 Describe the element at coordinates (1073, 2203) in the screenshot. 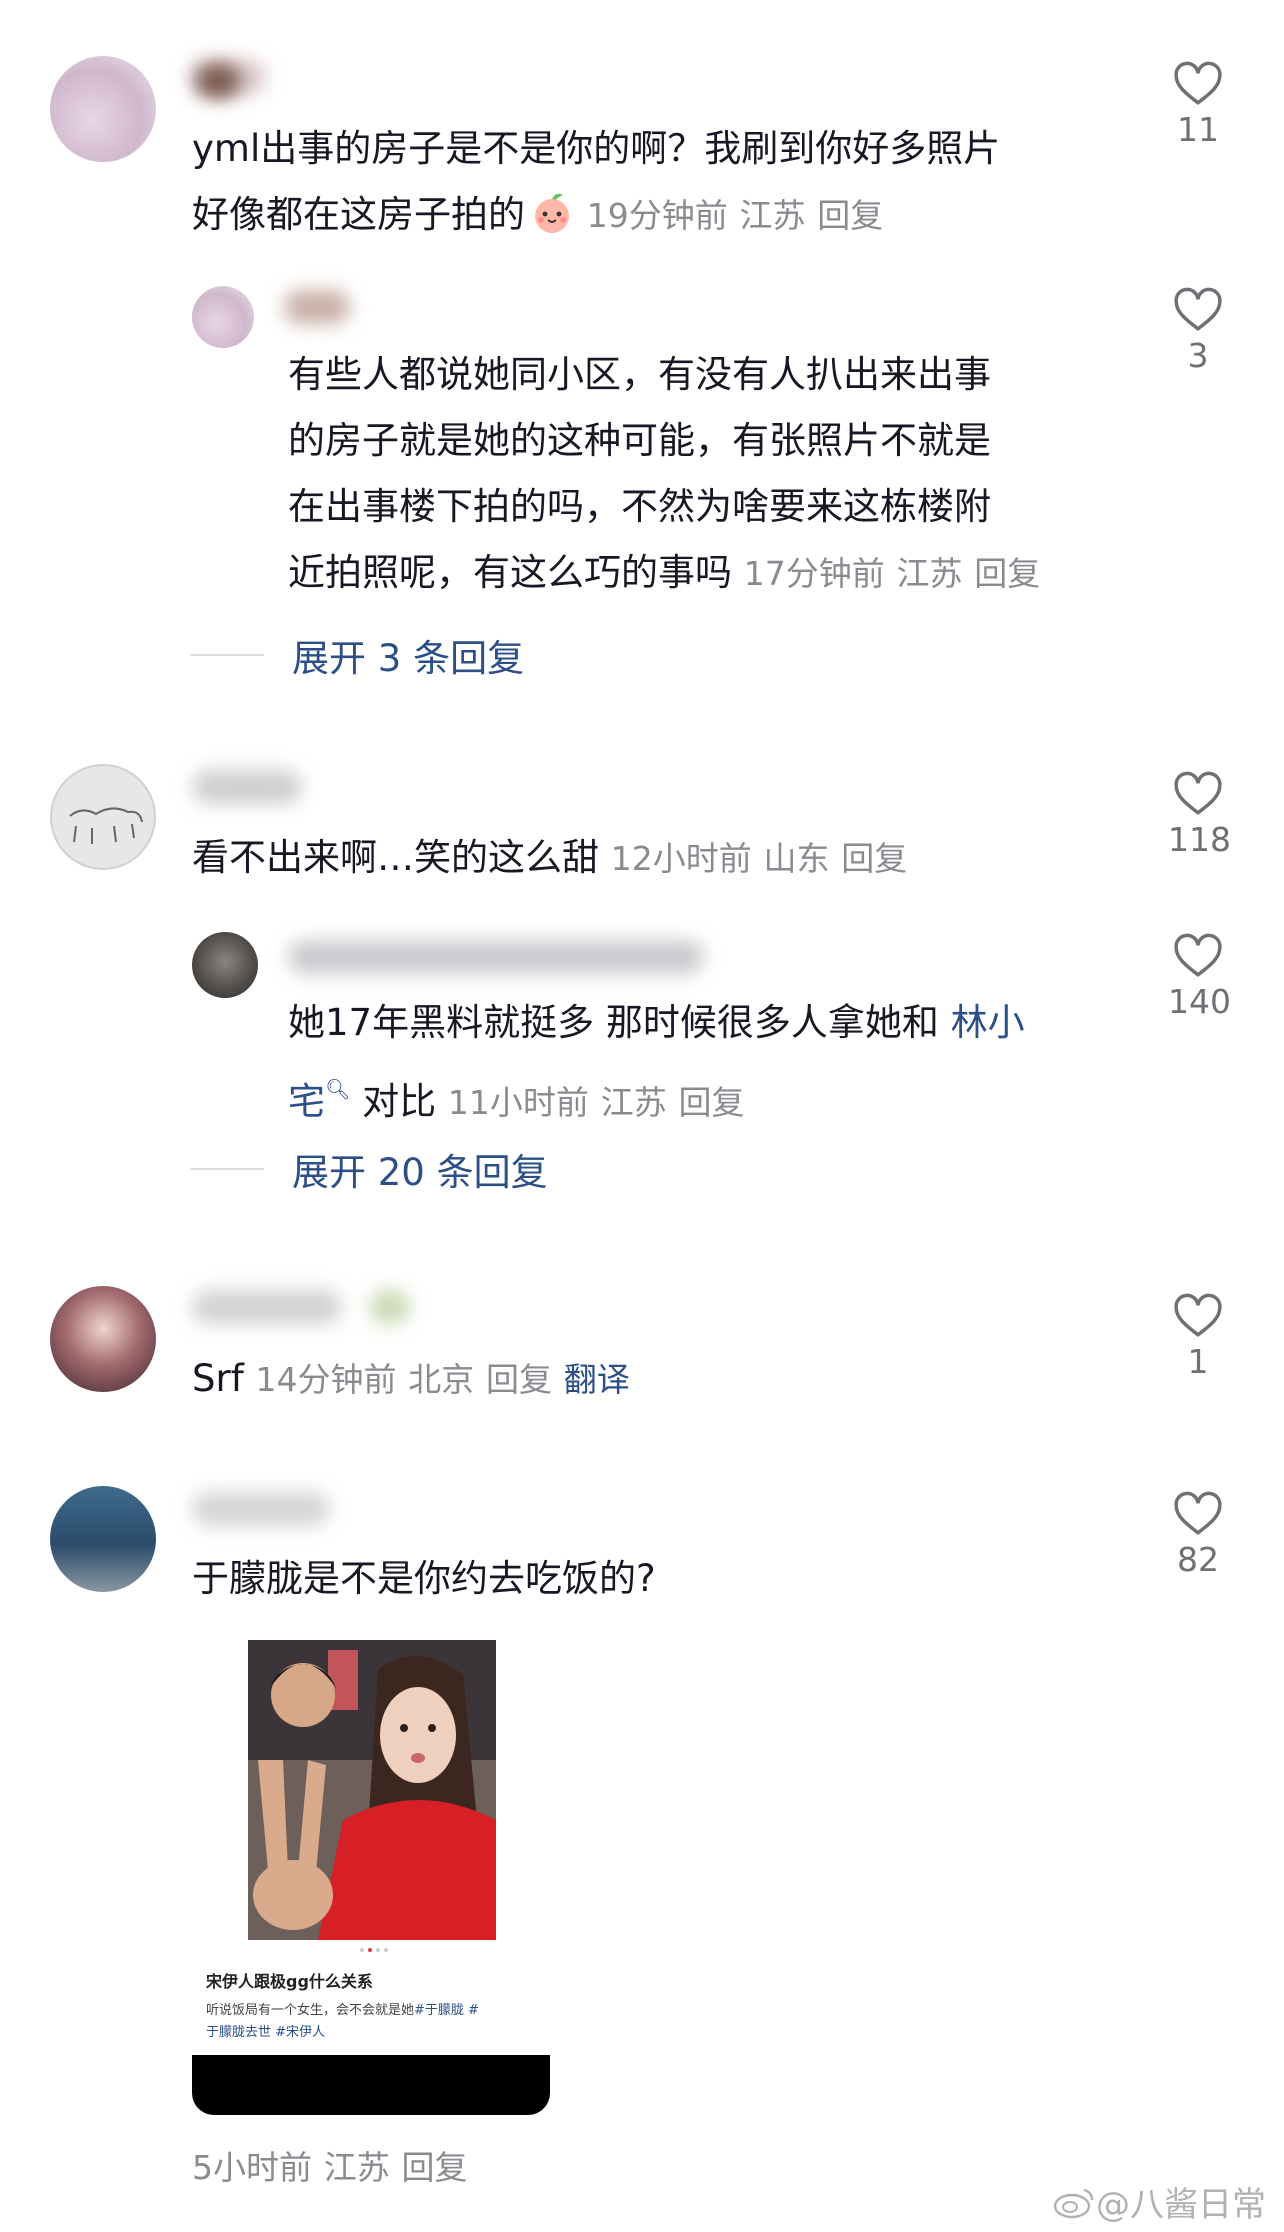

I see `weibo-logo-icon` at that location.